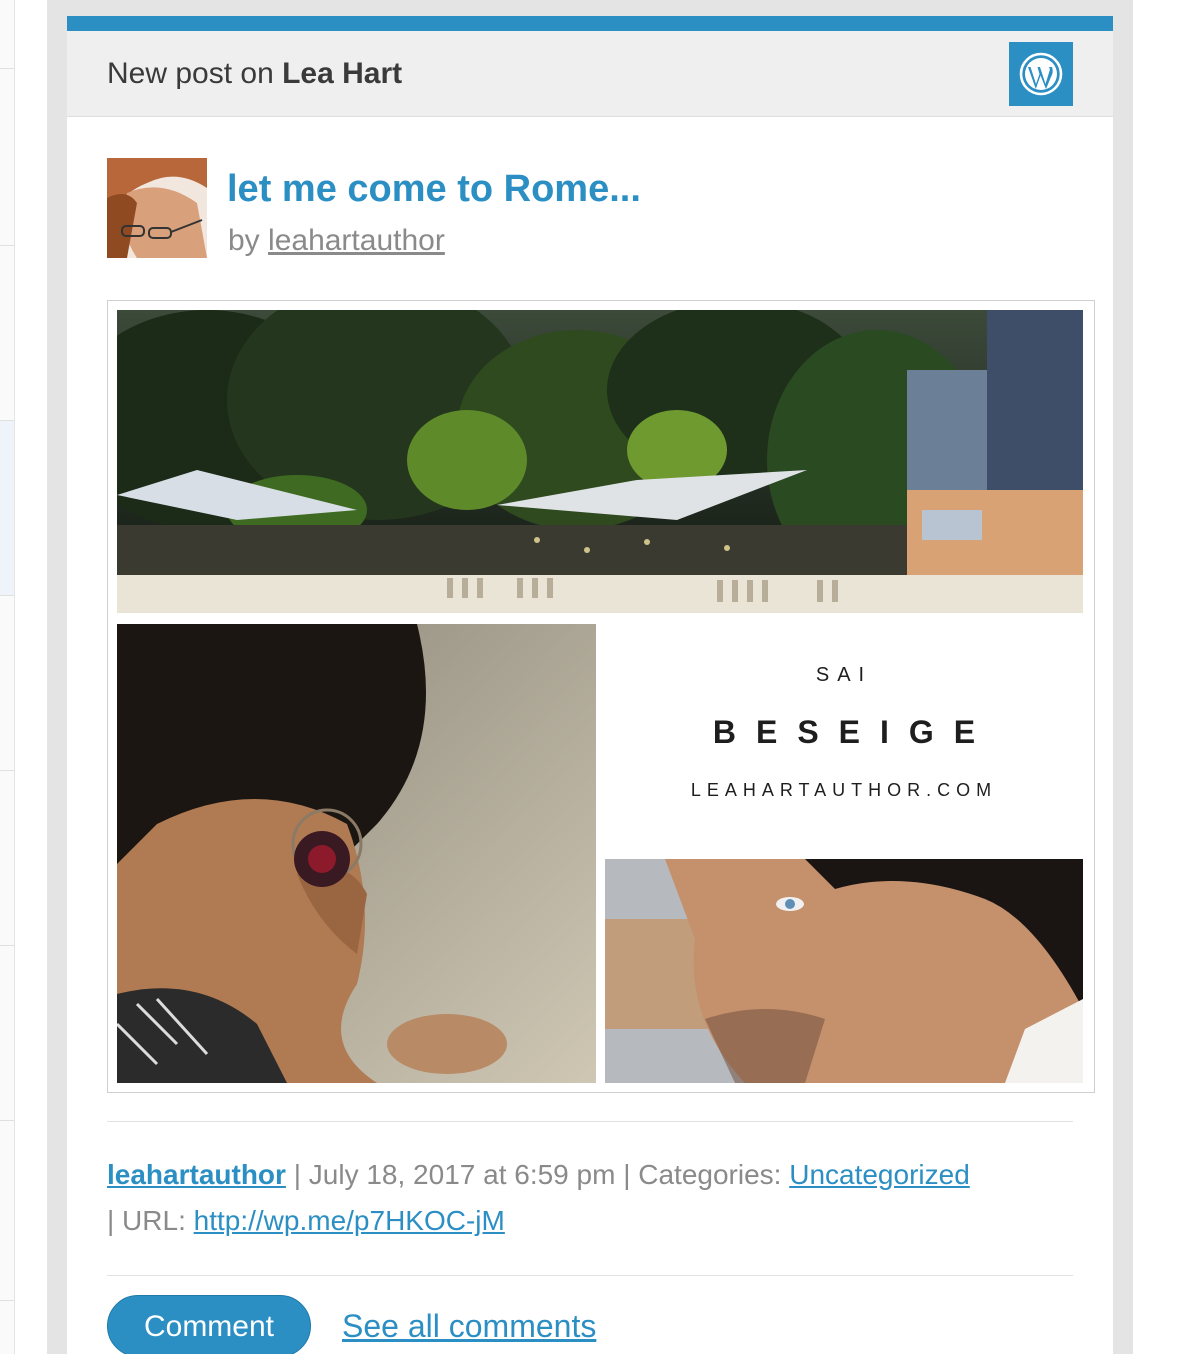 The image size is (1194, 1354). Describe the element at coordinates (244, 240) in the screenshot. I see `by-label: by` at that location.